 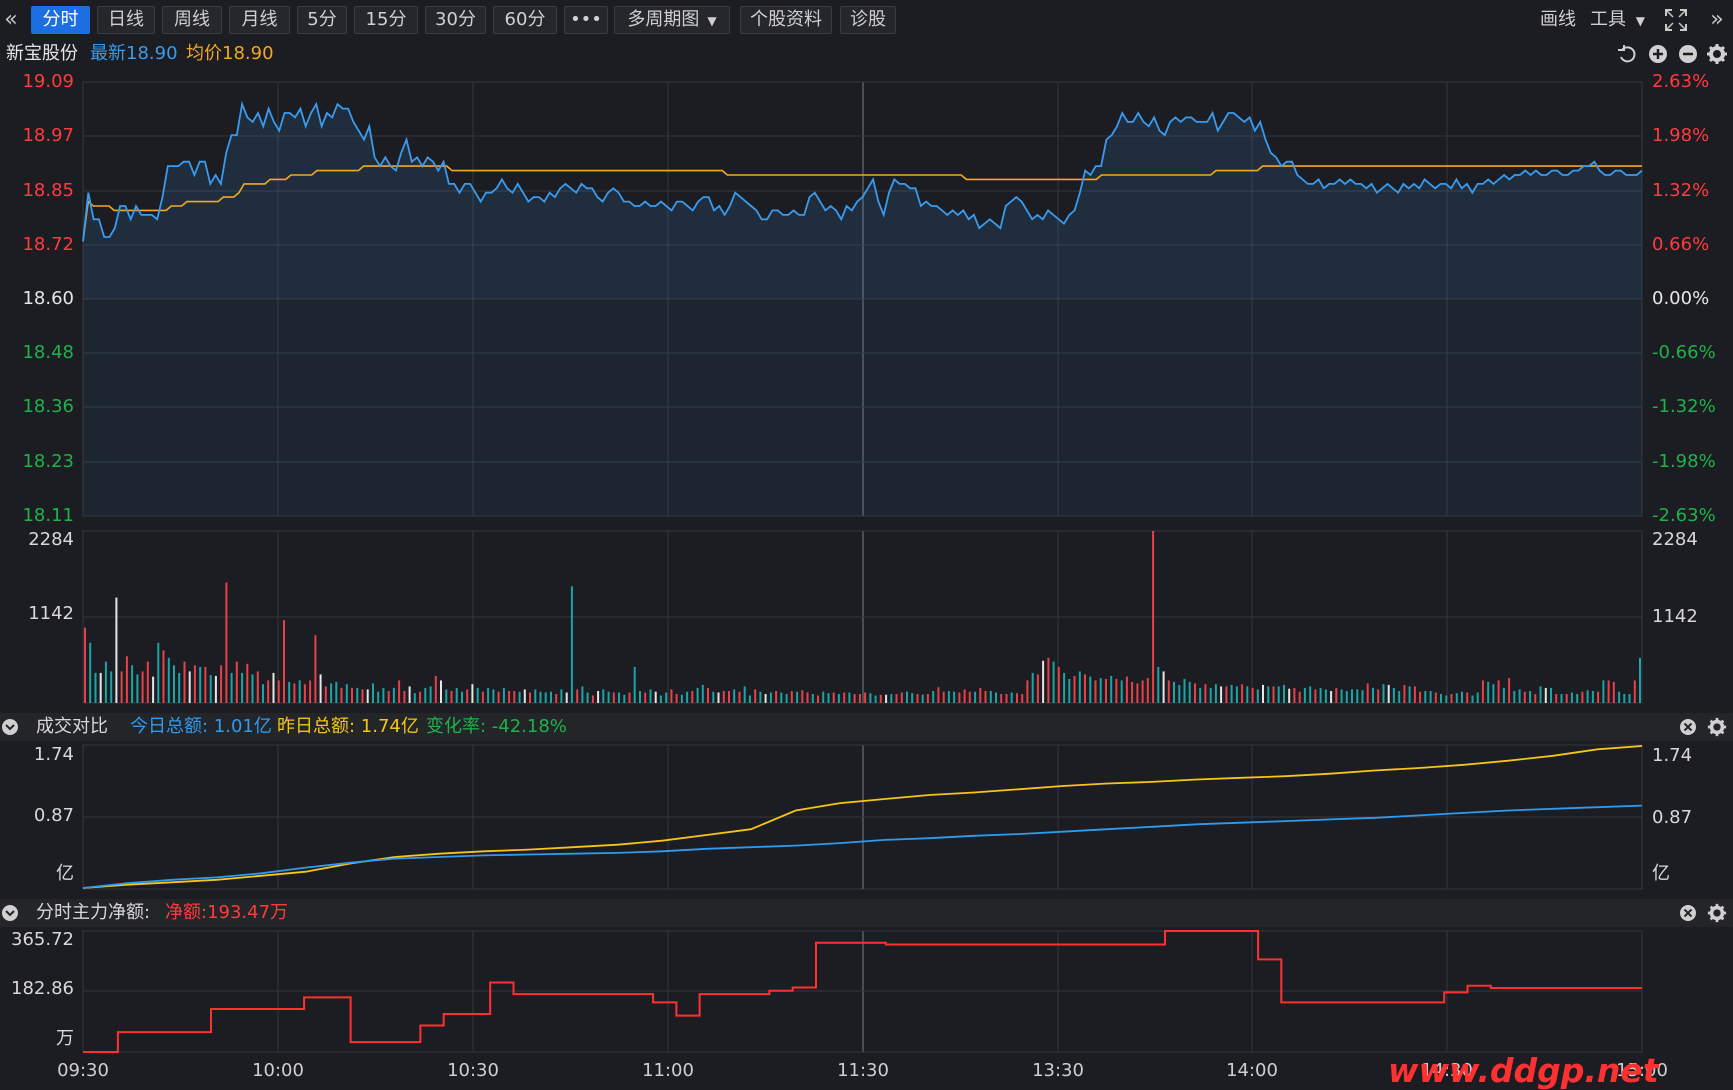 What do you see at coordinates (1523, 1070) in the screenshot?
I see `site-watermark: www.ddgp.net` at bounding box center [1523, 1070].